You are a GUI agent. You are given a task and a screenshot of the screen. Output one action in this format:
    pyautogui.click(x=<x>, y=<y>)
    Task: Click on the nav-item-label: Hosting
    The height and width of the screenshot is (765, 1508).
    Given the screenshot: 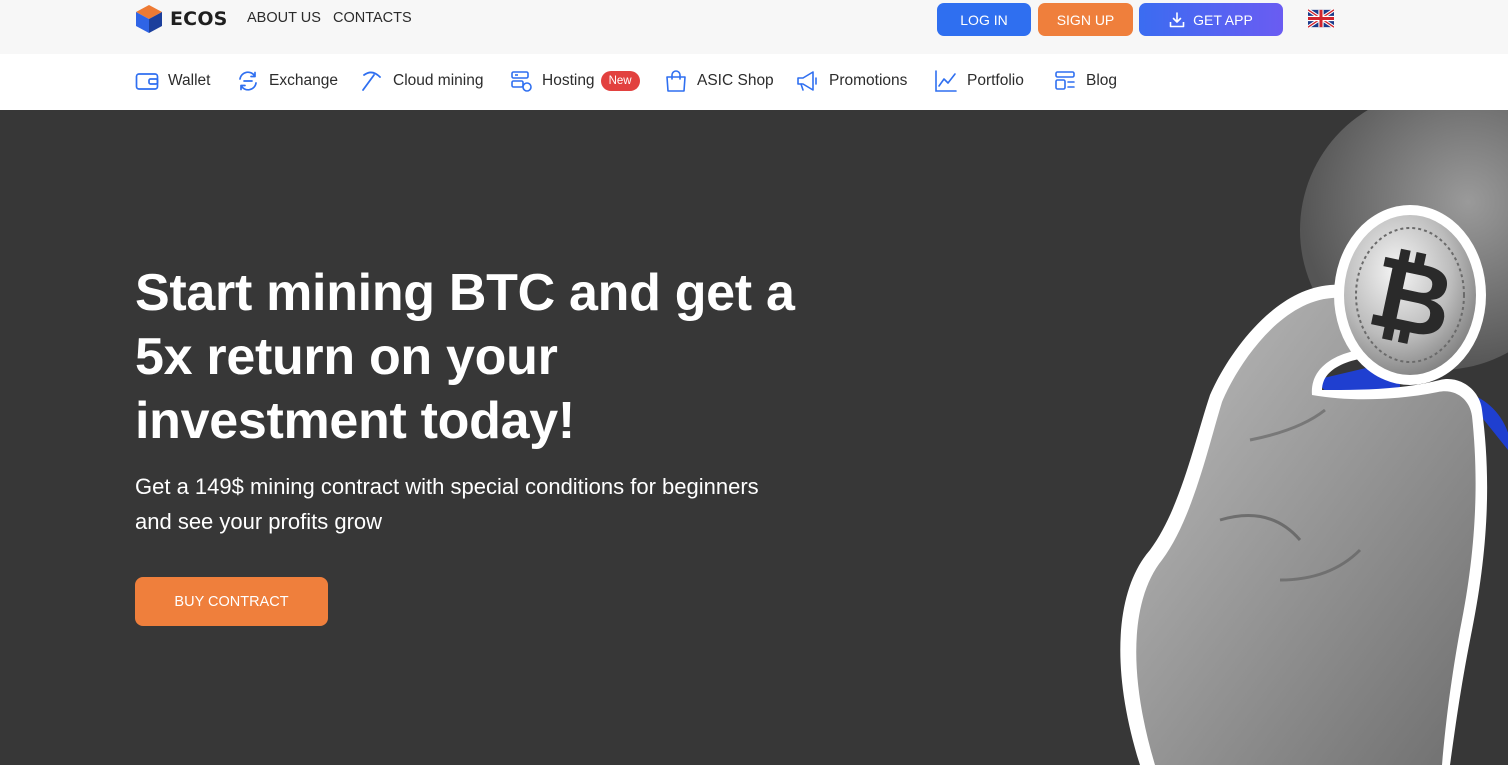 What is the action you would take?
    pyautogui.click(x=568, y=80)
    